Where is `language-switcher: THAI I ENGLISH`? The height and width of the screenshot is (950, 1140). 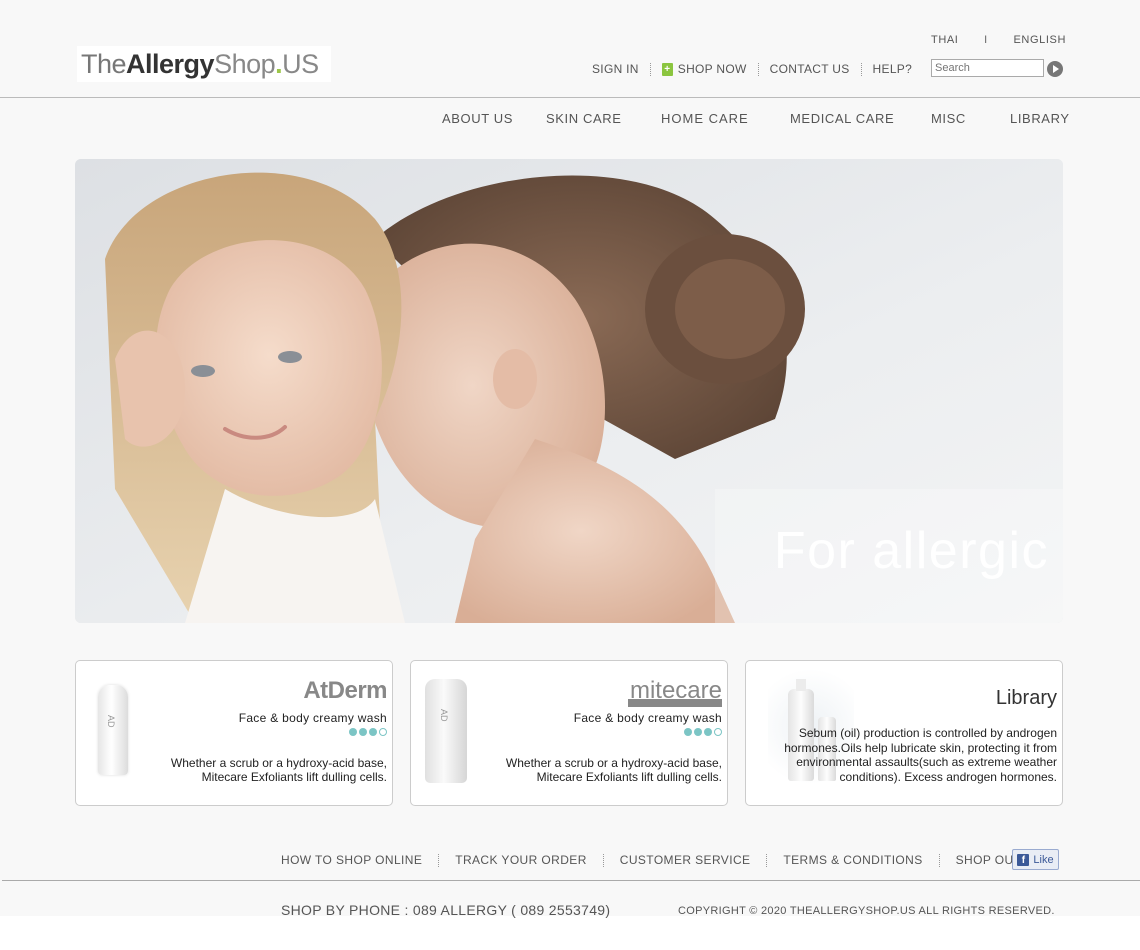
language-switcher: THAI I ENGLISH is located at coordinates (998, 40).